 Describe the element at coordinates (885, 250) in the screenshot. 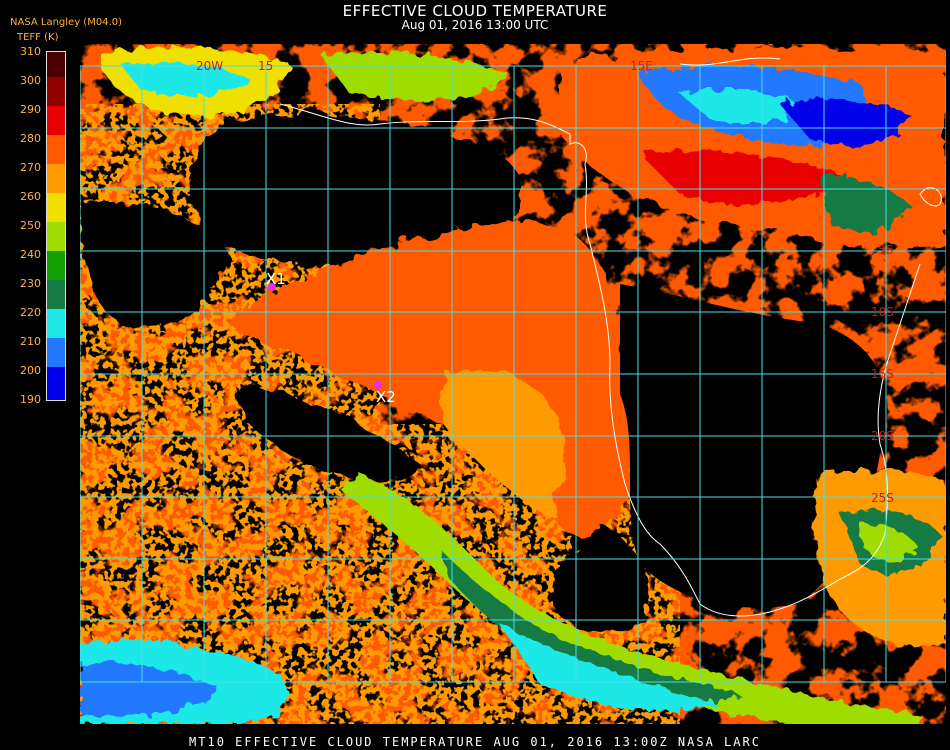

I see `lat-label-5s: 5S` at that location.